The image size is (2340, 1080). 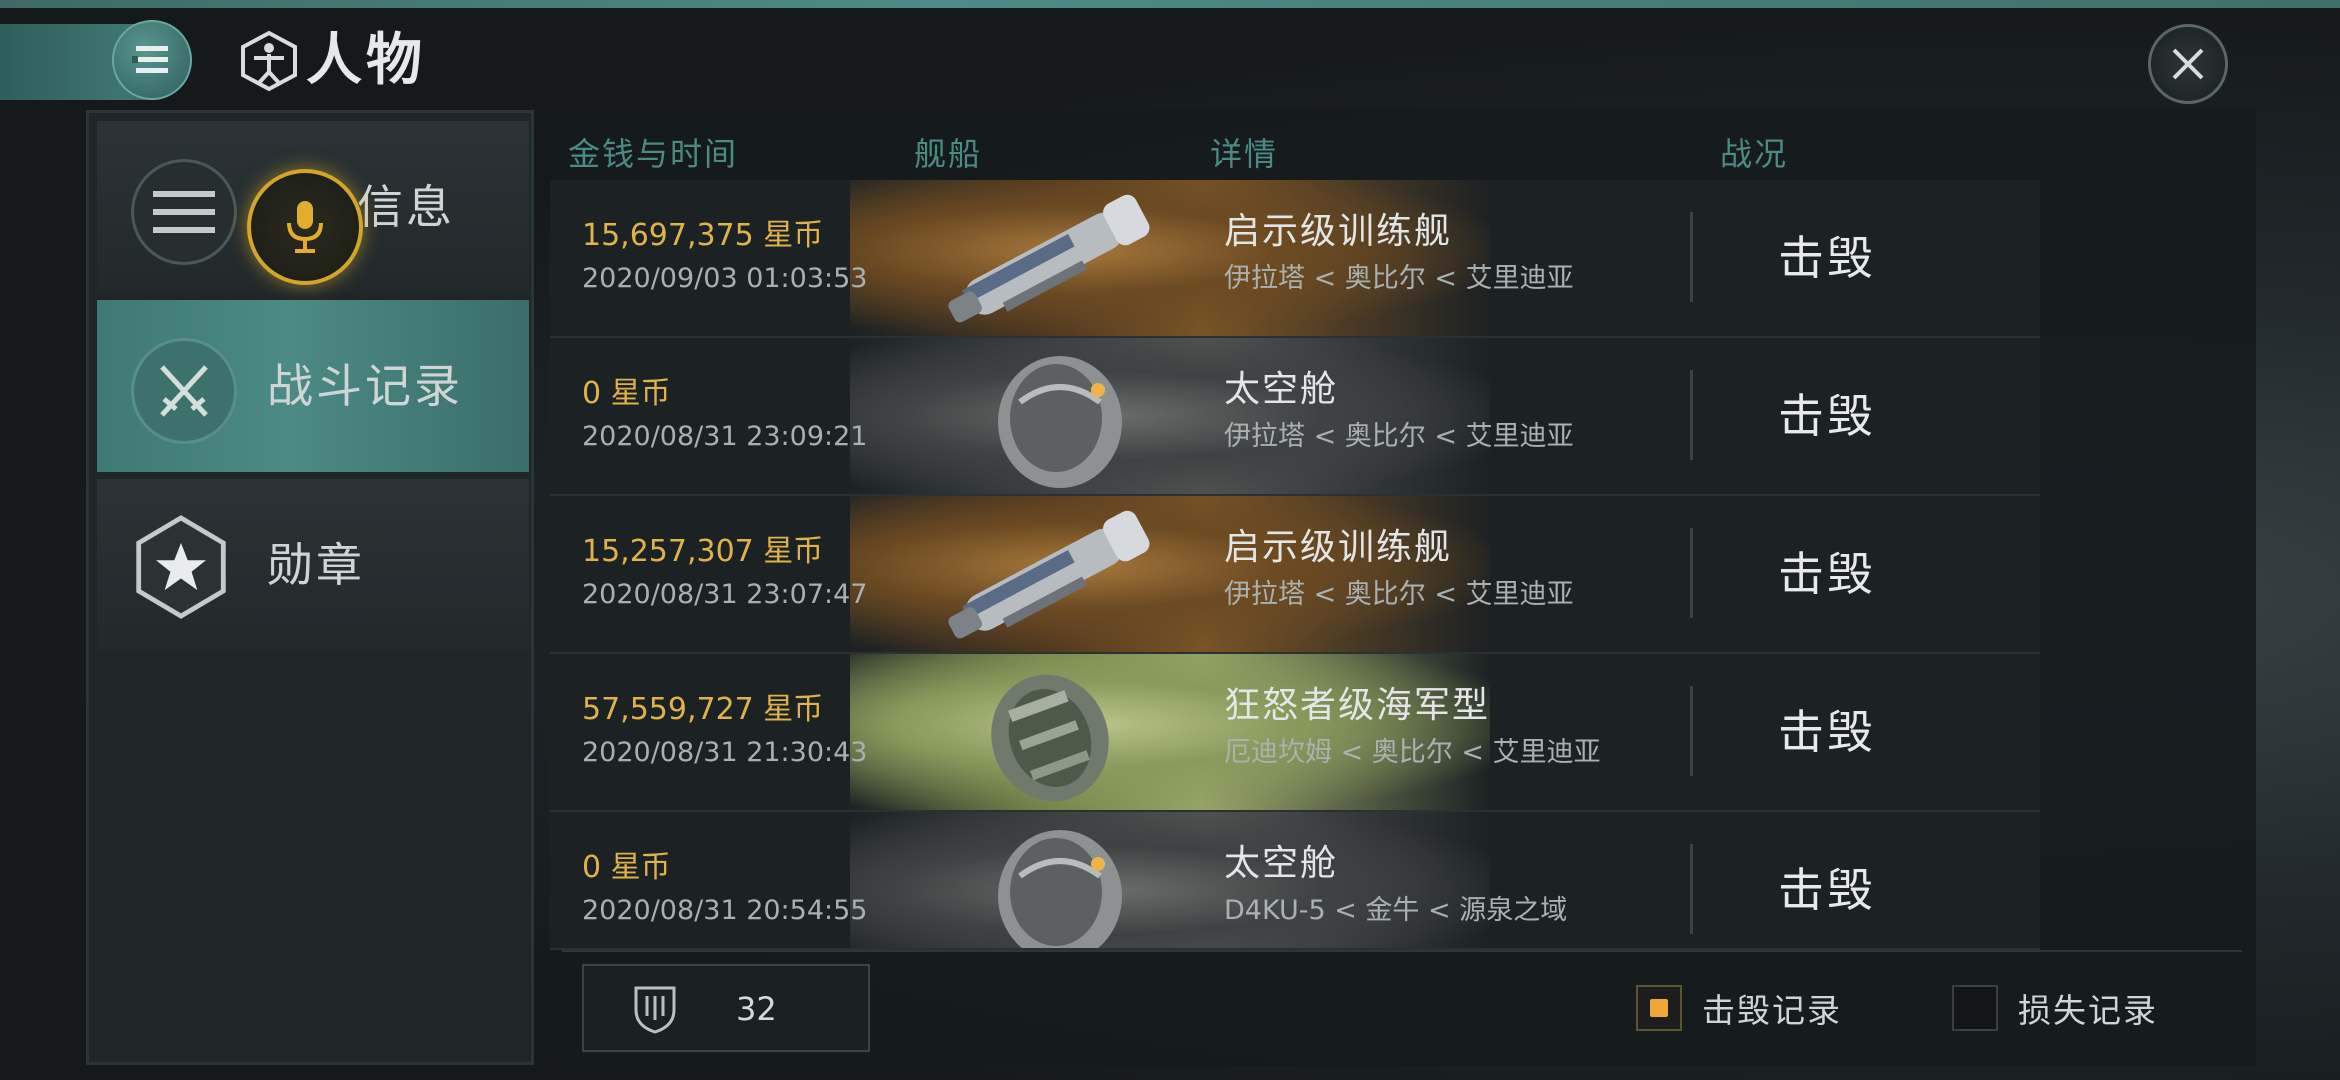 I want to click on close-button, so click(x=2188, y=64).